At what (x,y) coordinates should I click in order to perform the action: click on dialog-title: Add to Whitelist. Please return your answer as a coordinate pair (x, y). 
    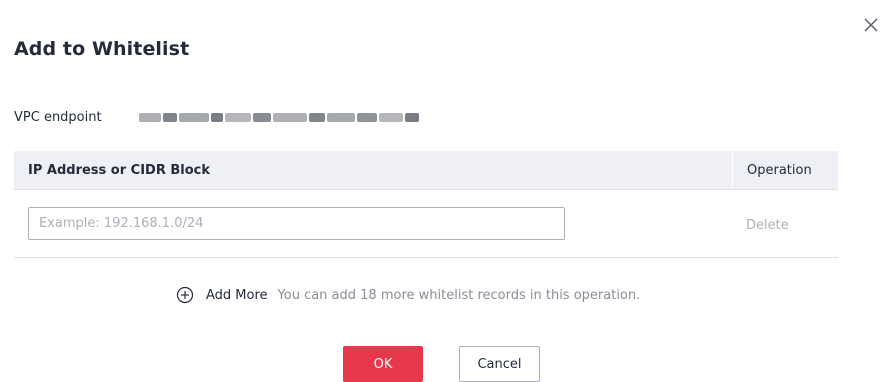
    Looking at the image, I should click on (102, 49).